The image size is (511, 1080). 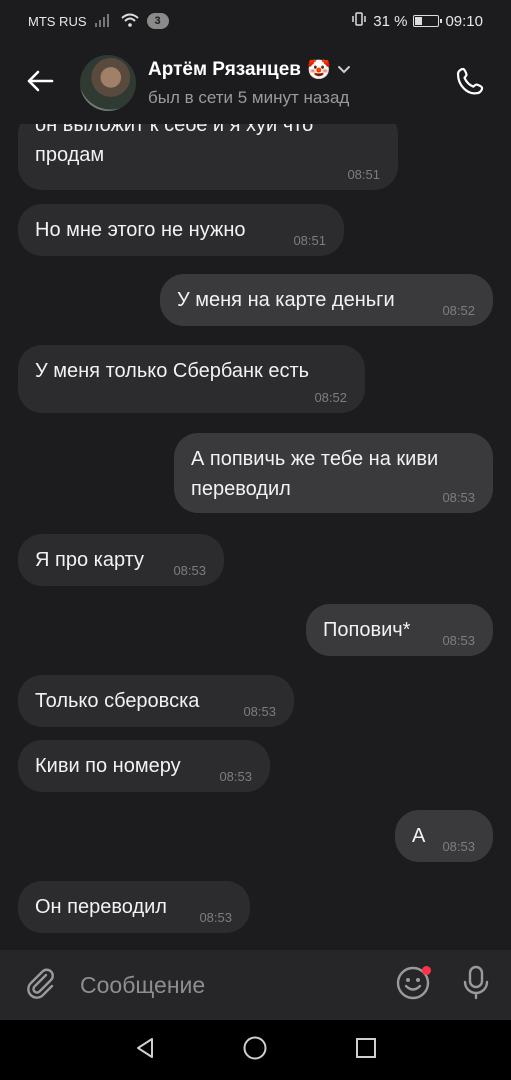 I want to click on circle-home-icon, so click(x=255, y=1050).